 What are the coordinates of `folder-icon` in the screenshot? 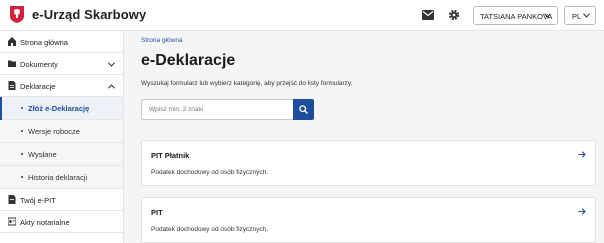 It's located at (12, 63).